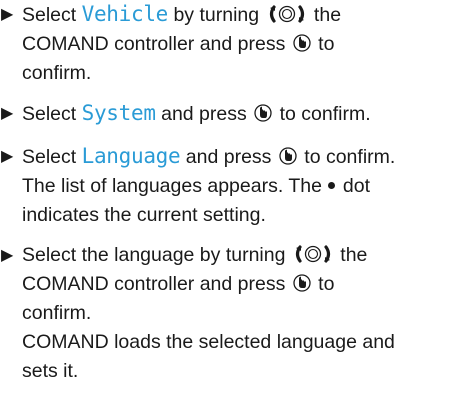  Describe the element at coordinates (125, 14) in the screenshot. I see `keyword-vehicle: Vehicle` at that location.